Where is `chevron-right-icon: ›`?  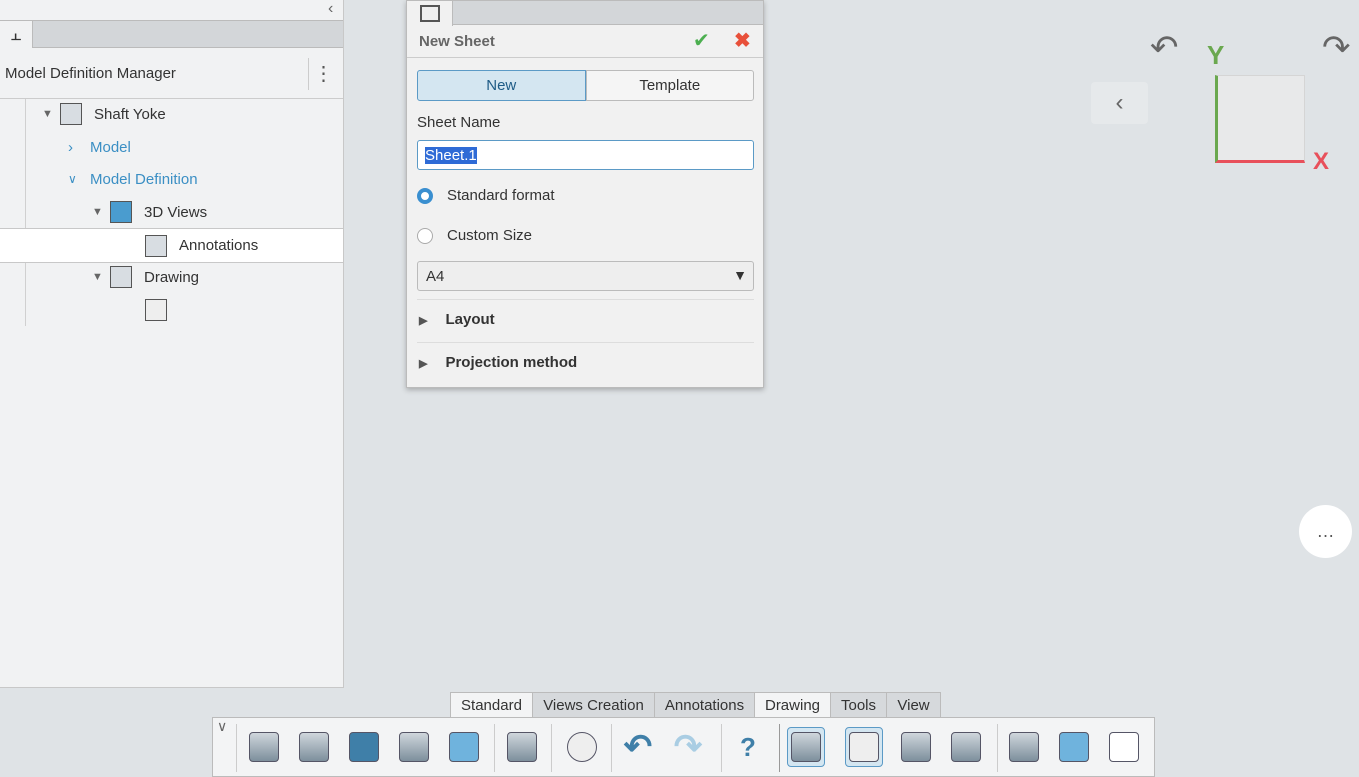
chevron-right-icon: › is located at coordinates (79, 147).